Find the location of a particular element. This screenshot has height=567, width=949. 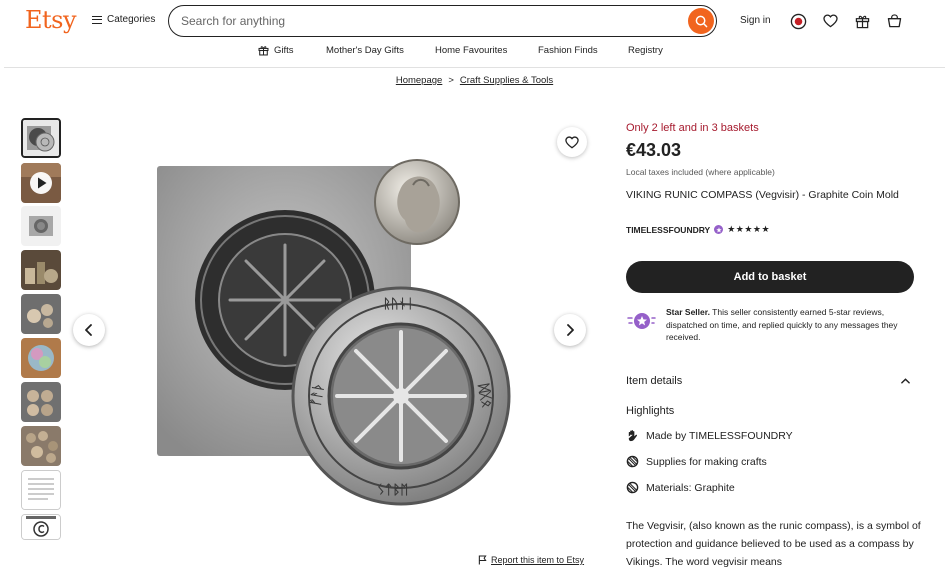

etsy-logo: Etsy is located at coordinates (51, 20).